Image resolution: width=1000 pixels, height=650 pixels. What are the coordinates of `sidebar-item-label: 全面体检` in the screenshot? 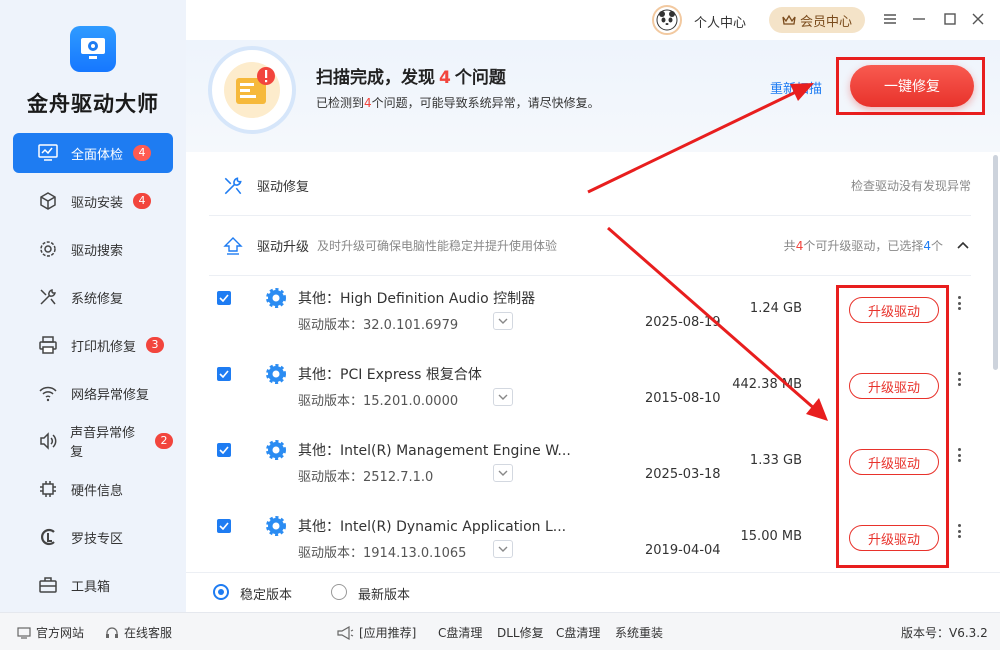 It's located at (97, 155).